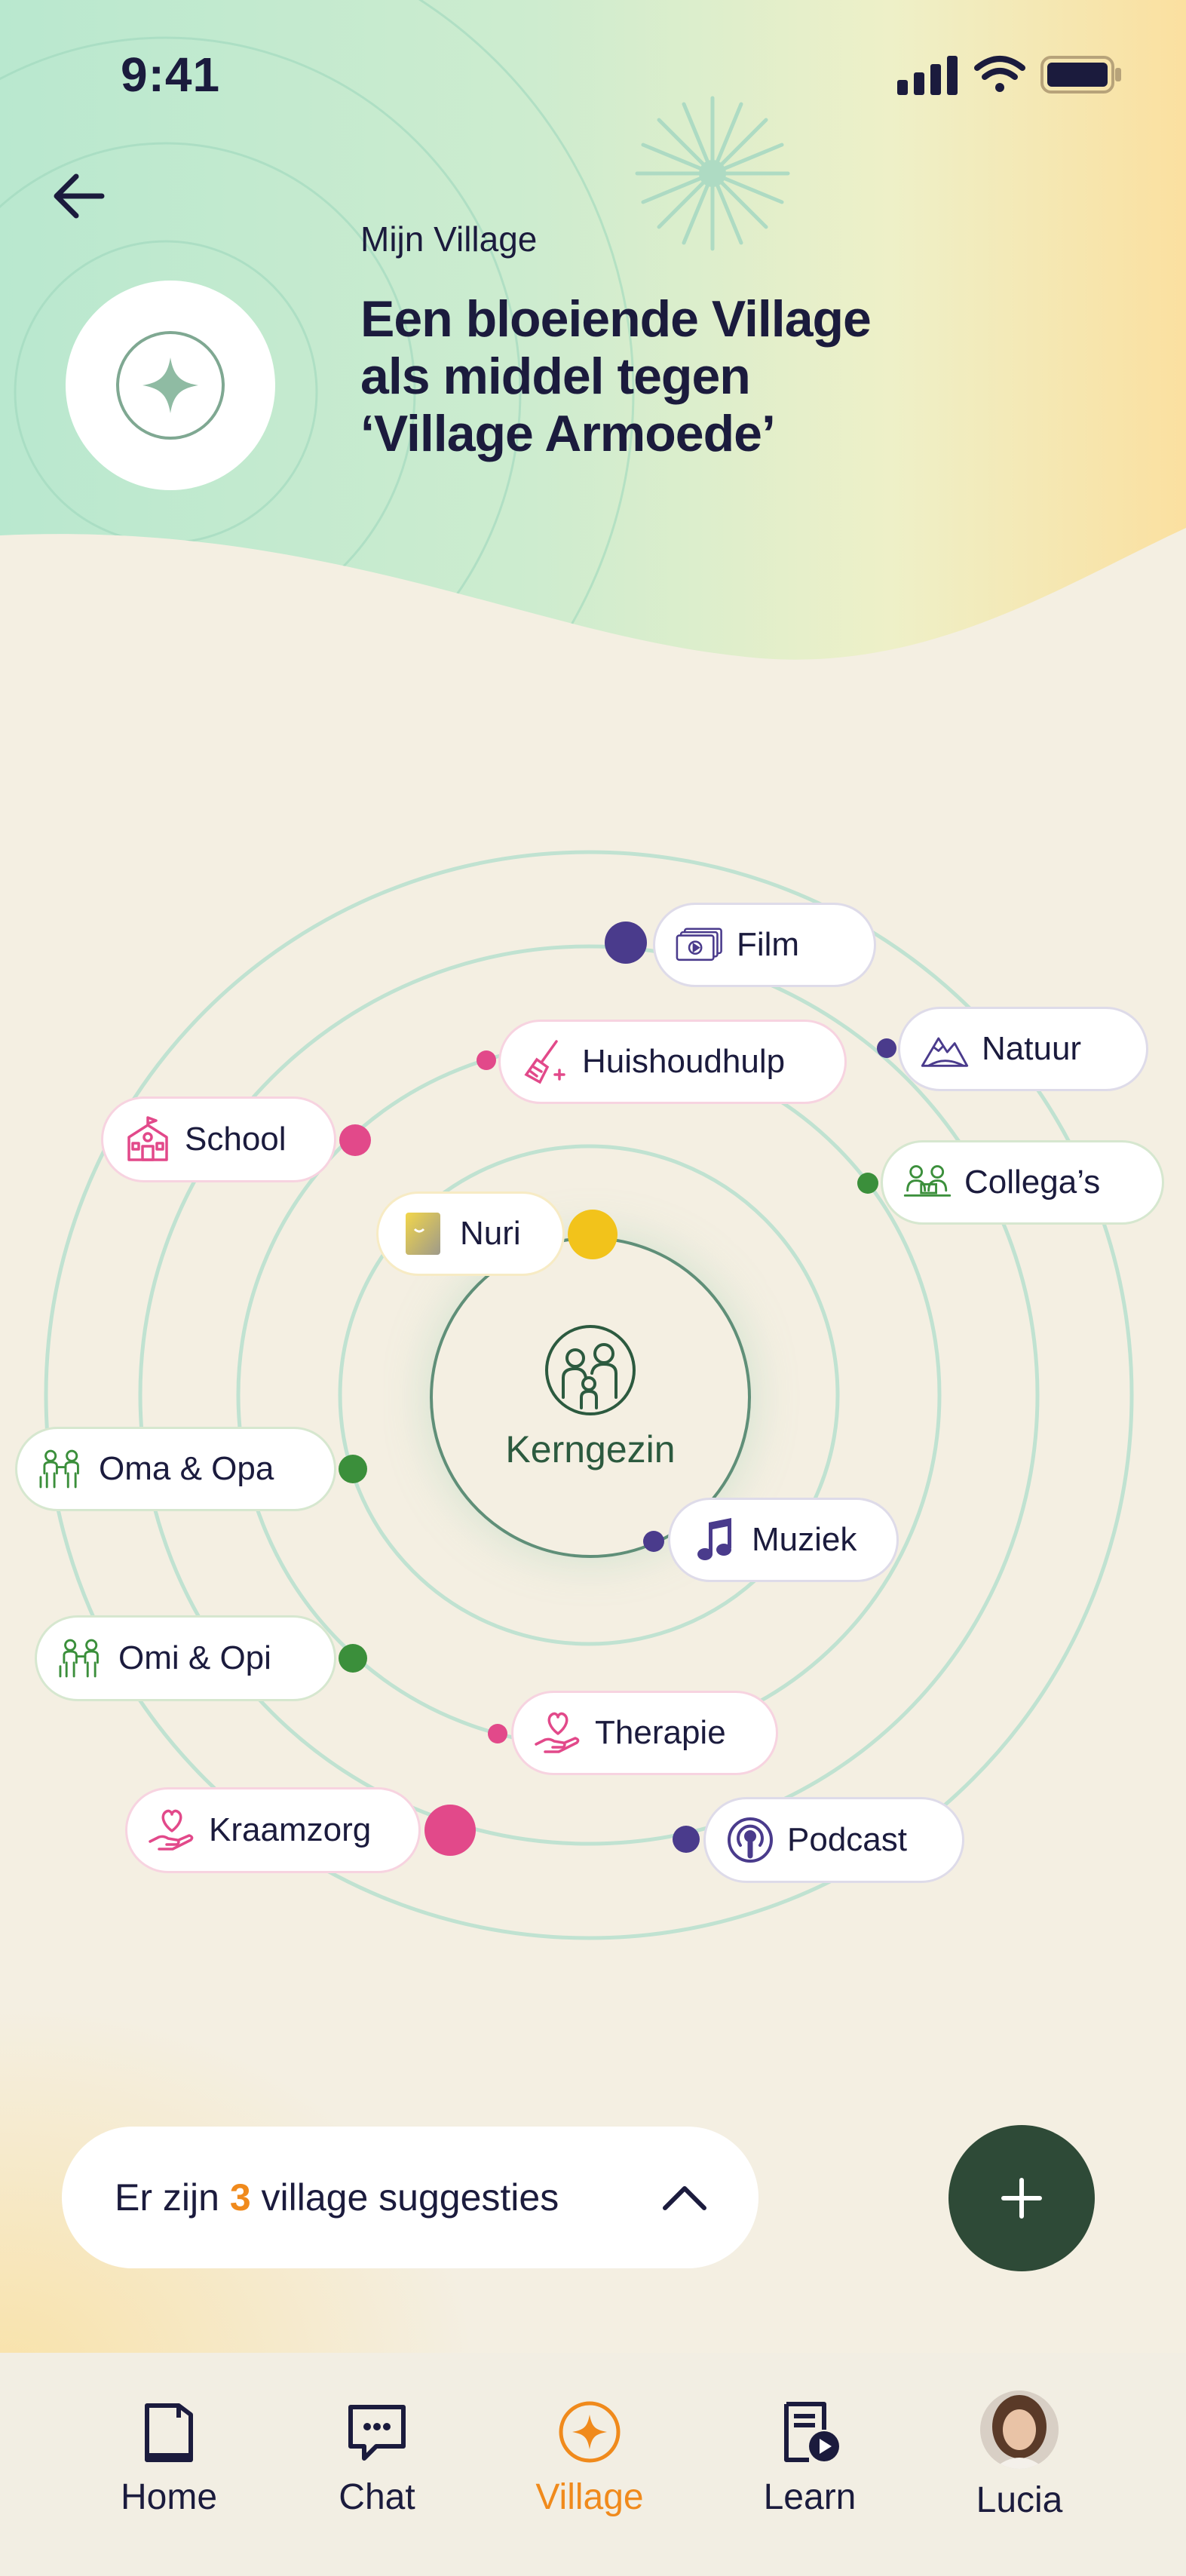 Image resolution: width=1186 pixels, height=2576 pixels. I want to click on battery-icon, so click(1080, 75).